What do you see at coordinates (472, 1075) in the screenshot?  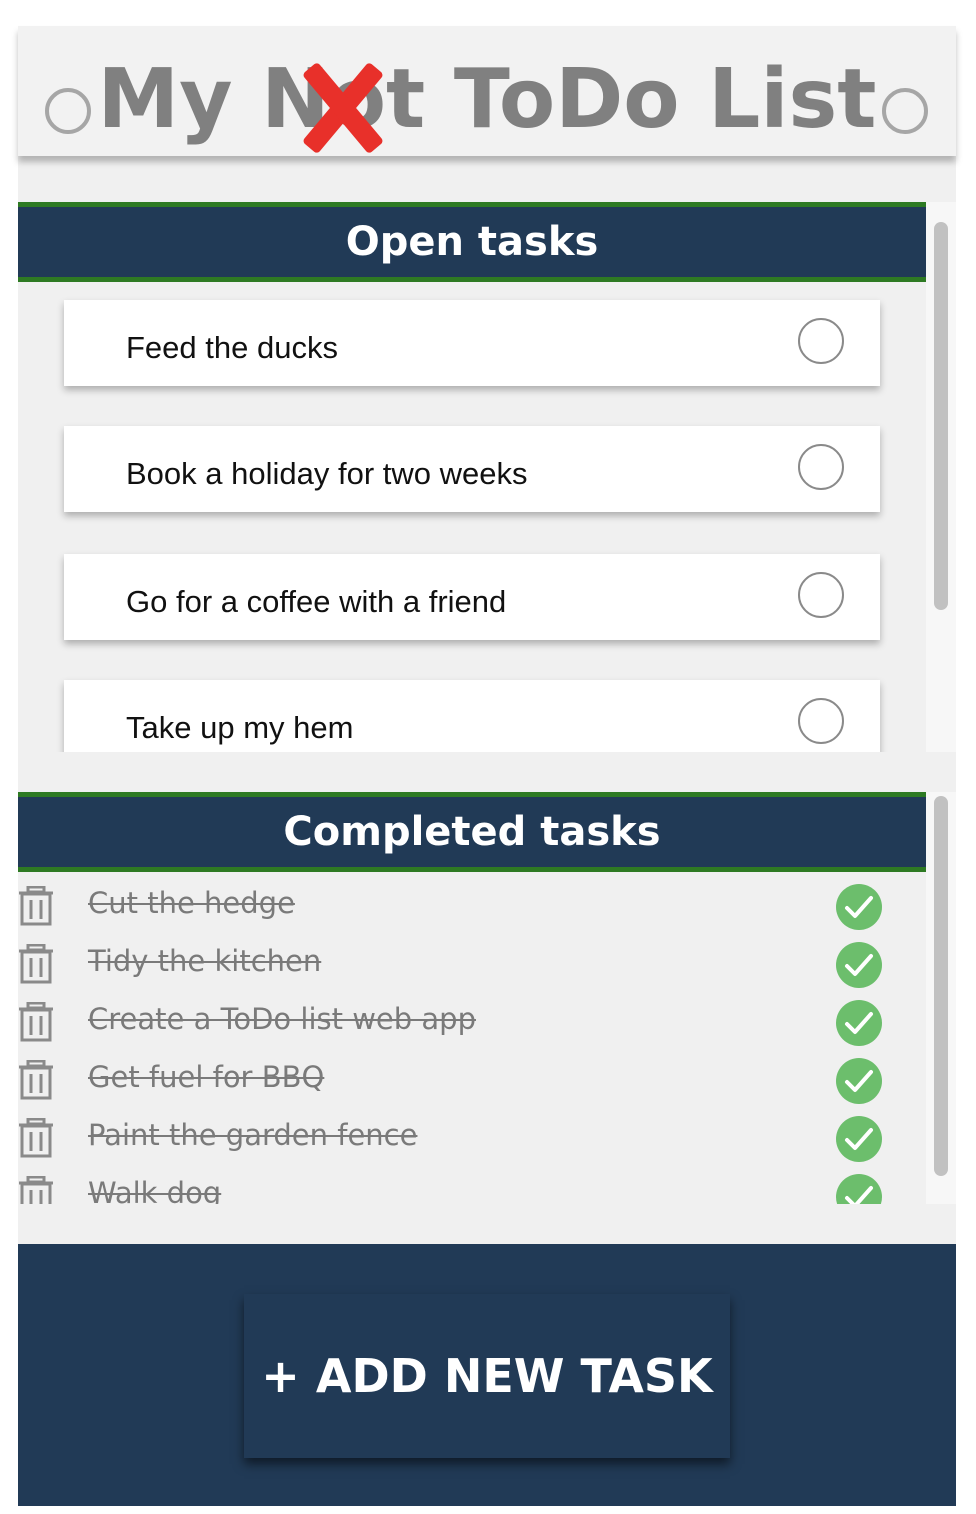 I see `completed-task-item: Get fuel for BBQ` at bounding box center [472, 1075].